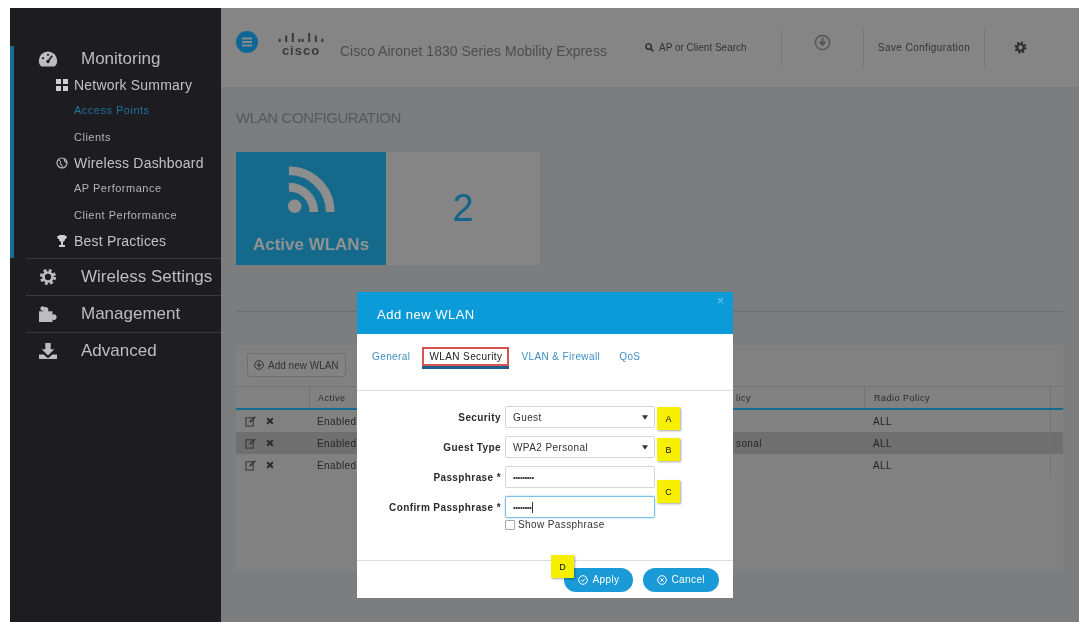 The image size is (1079, 622). Describe the element at coordinates (668, 418) in the screenshot. I see `callout-marker: A` at that location.